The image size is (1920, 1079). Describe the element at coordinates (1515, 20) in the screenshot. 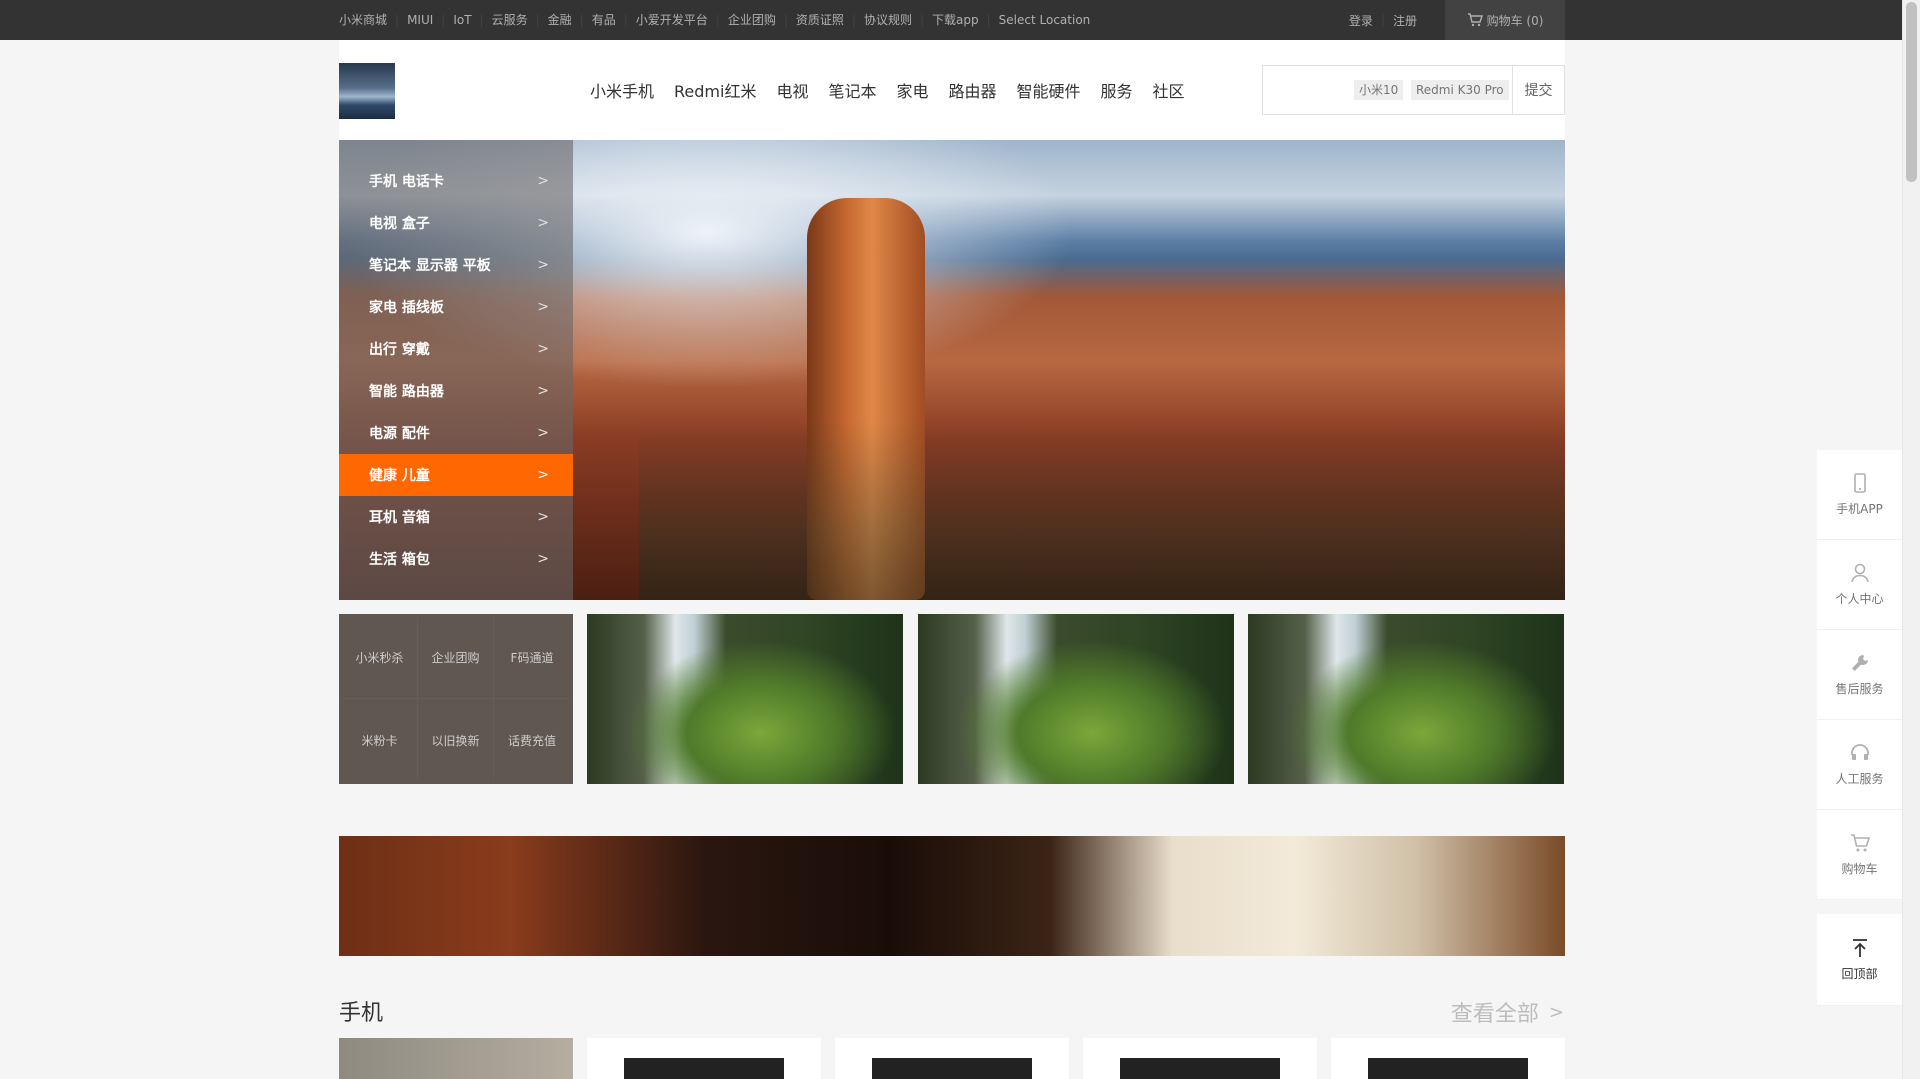

I see `cart-label: 购物车 (0)` at that location.